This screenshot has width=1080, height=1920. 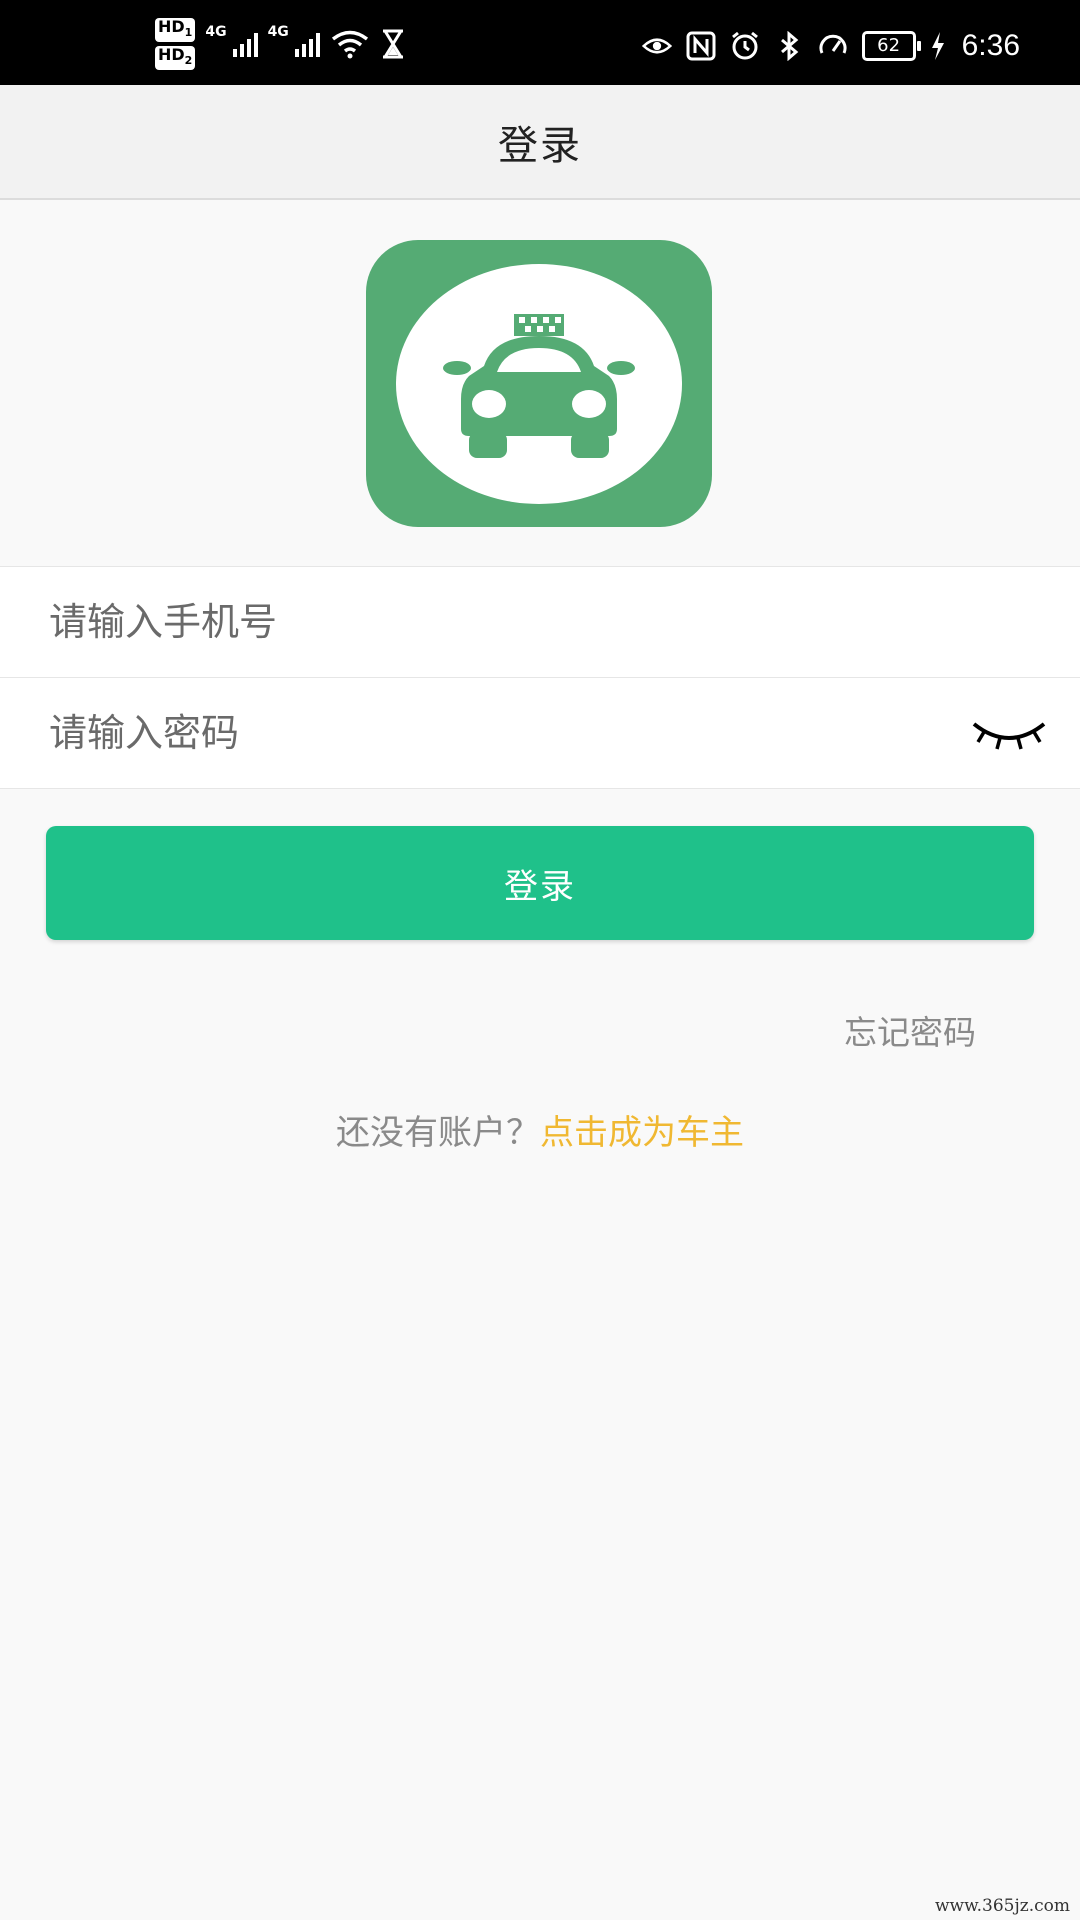 I want to click on status-time: 6:36, so click(x=990, y=45).